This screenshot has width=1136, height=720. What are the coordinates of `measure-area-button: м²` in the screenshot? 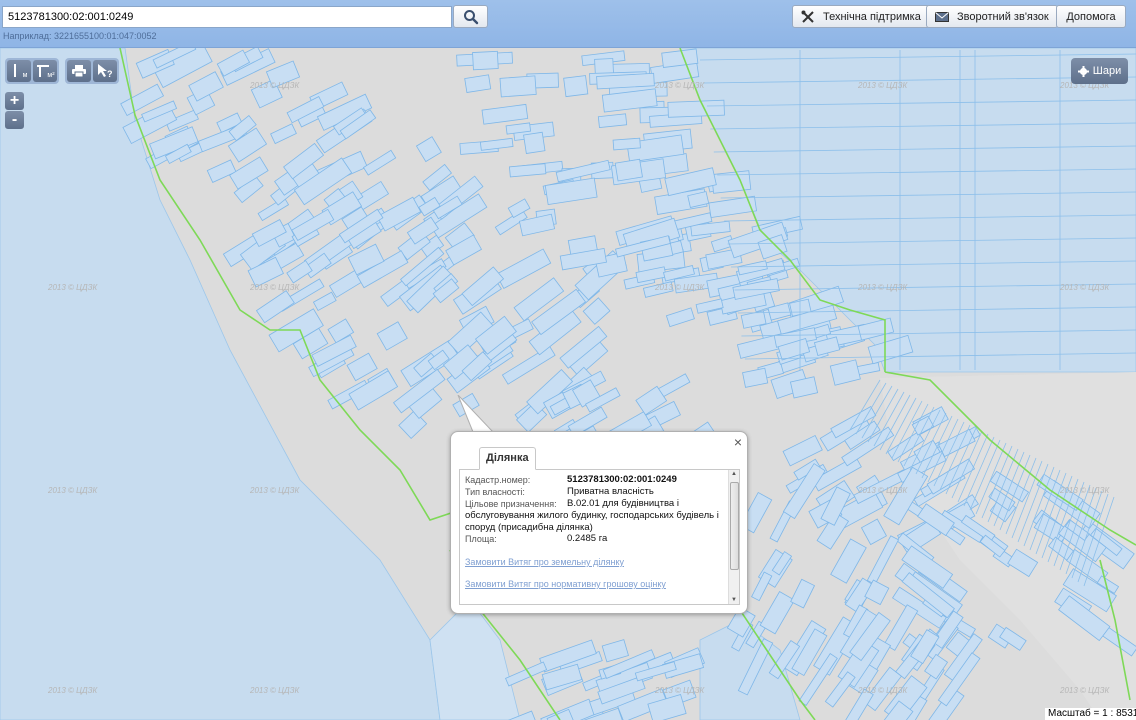 It's located at (45, 71).